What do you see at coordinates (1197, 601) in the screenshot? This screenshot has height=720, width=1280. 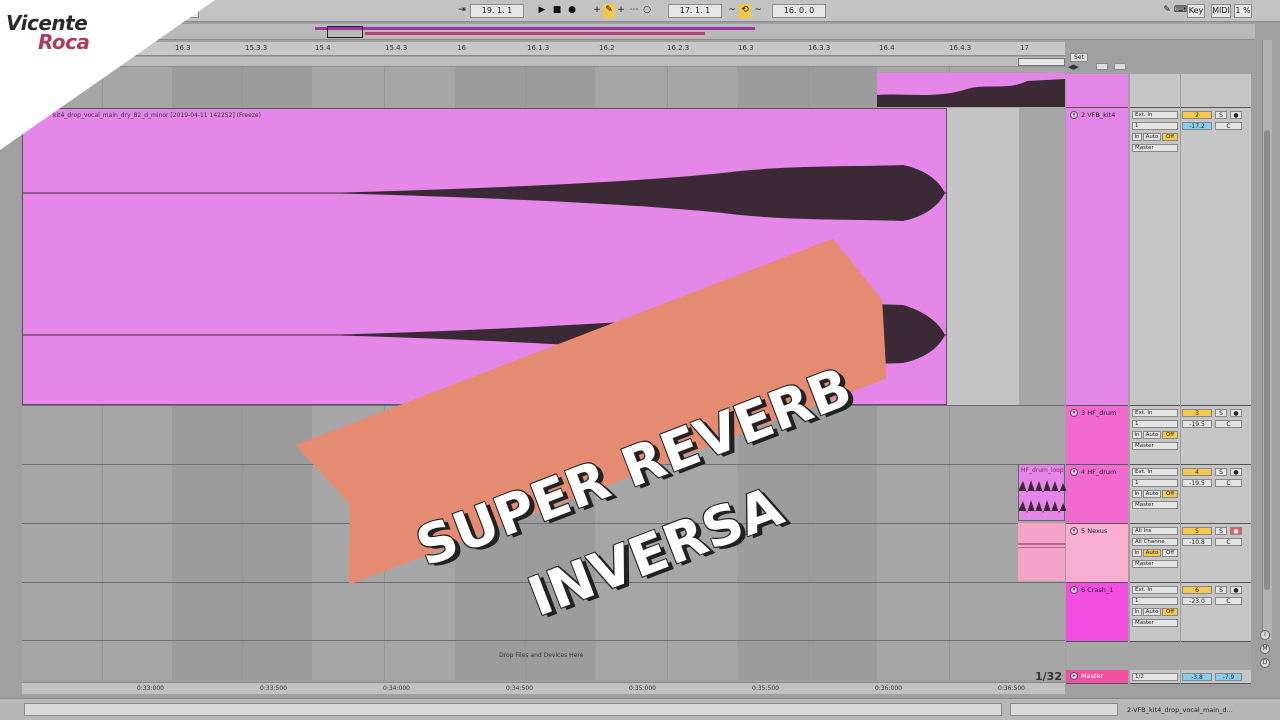 I see `volume-field: -23.0` at bounding box center [1197, 601].